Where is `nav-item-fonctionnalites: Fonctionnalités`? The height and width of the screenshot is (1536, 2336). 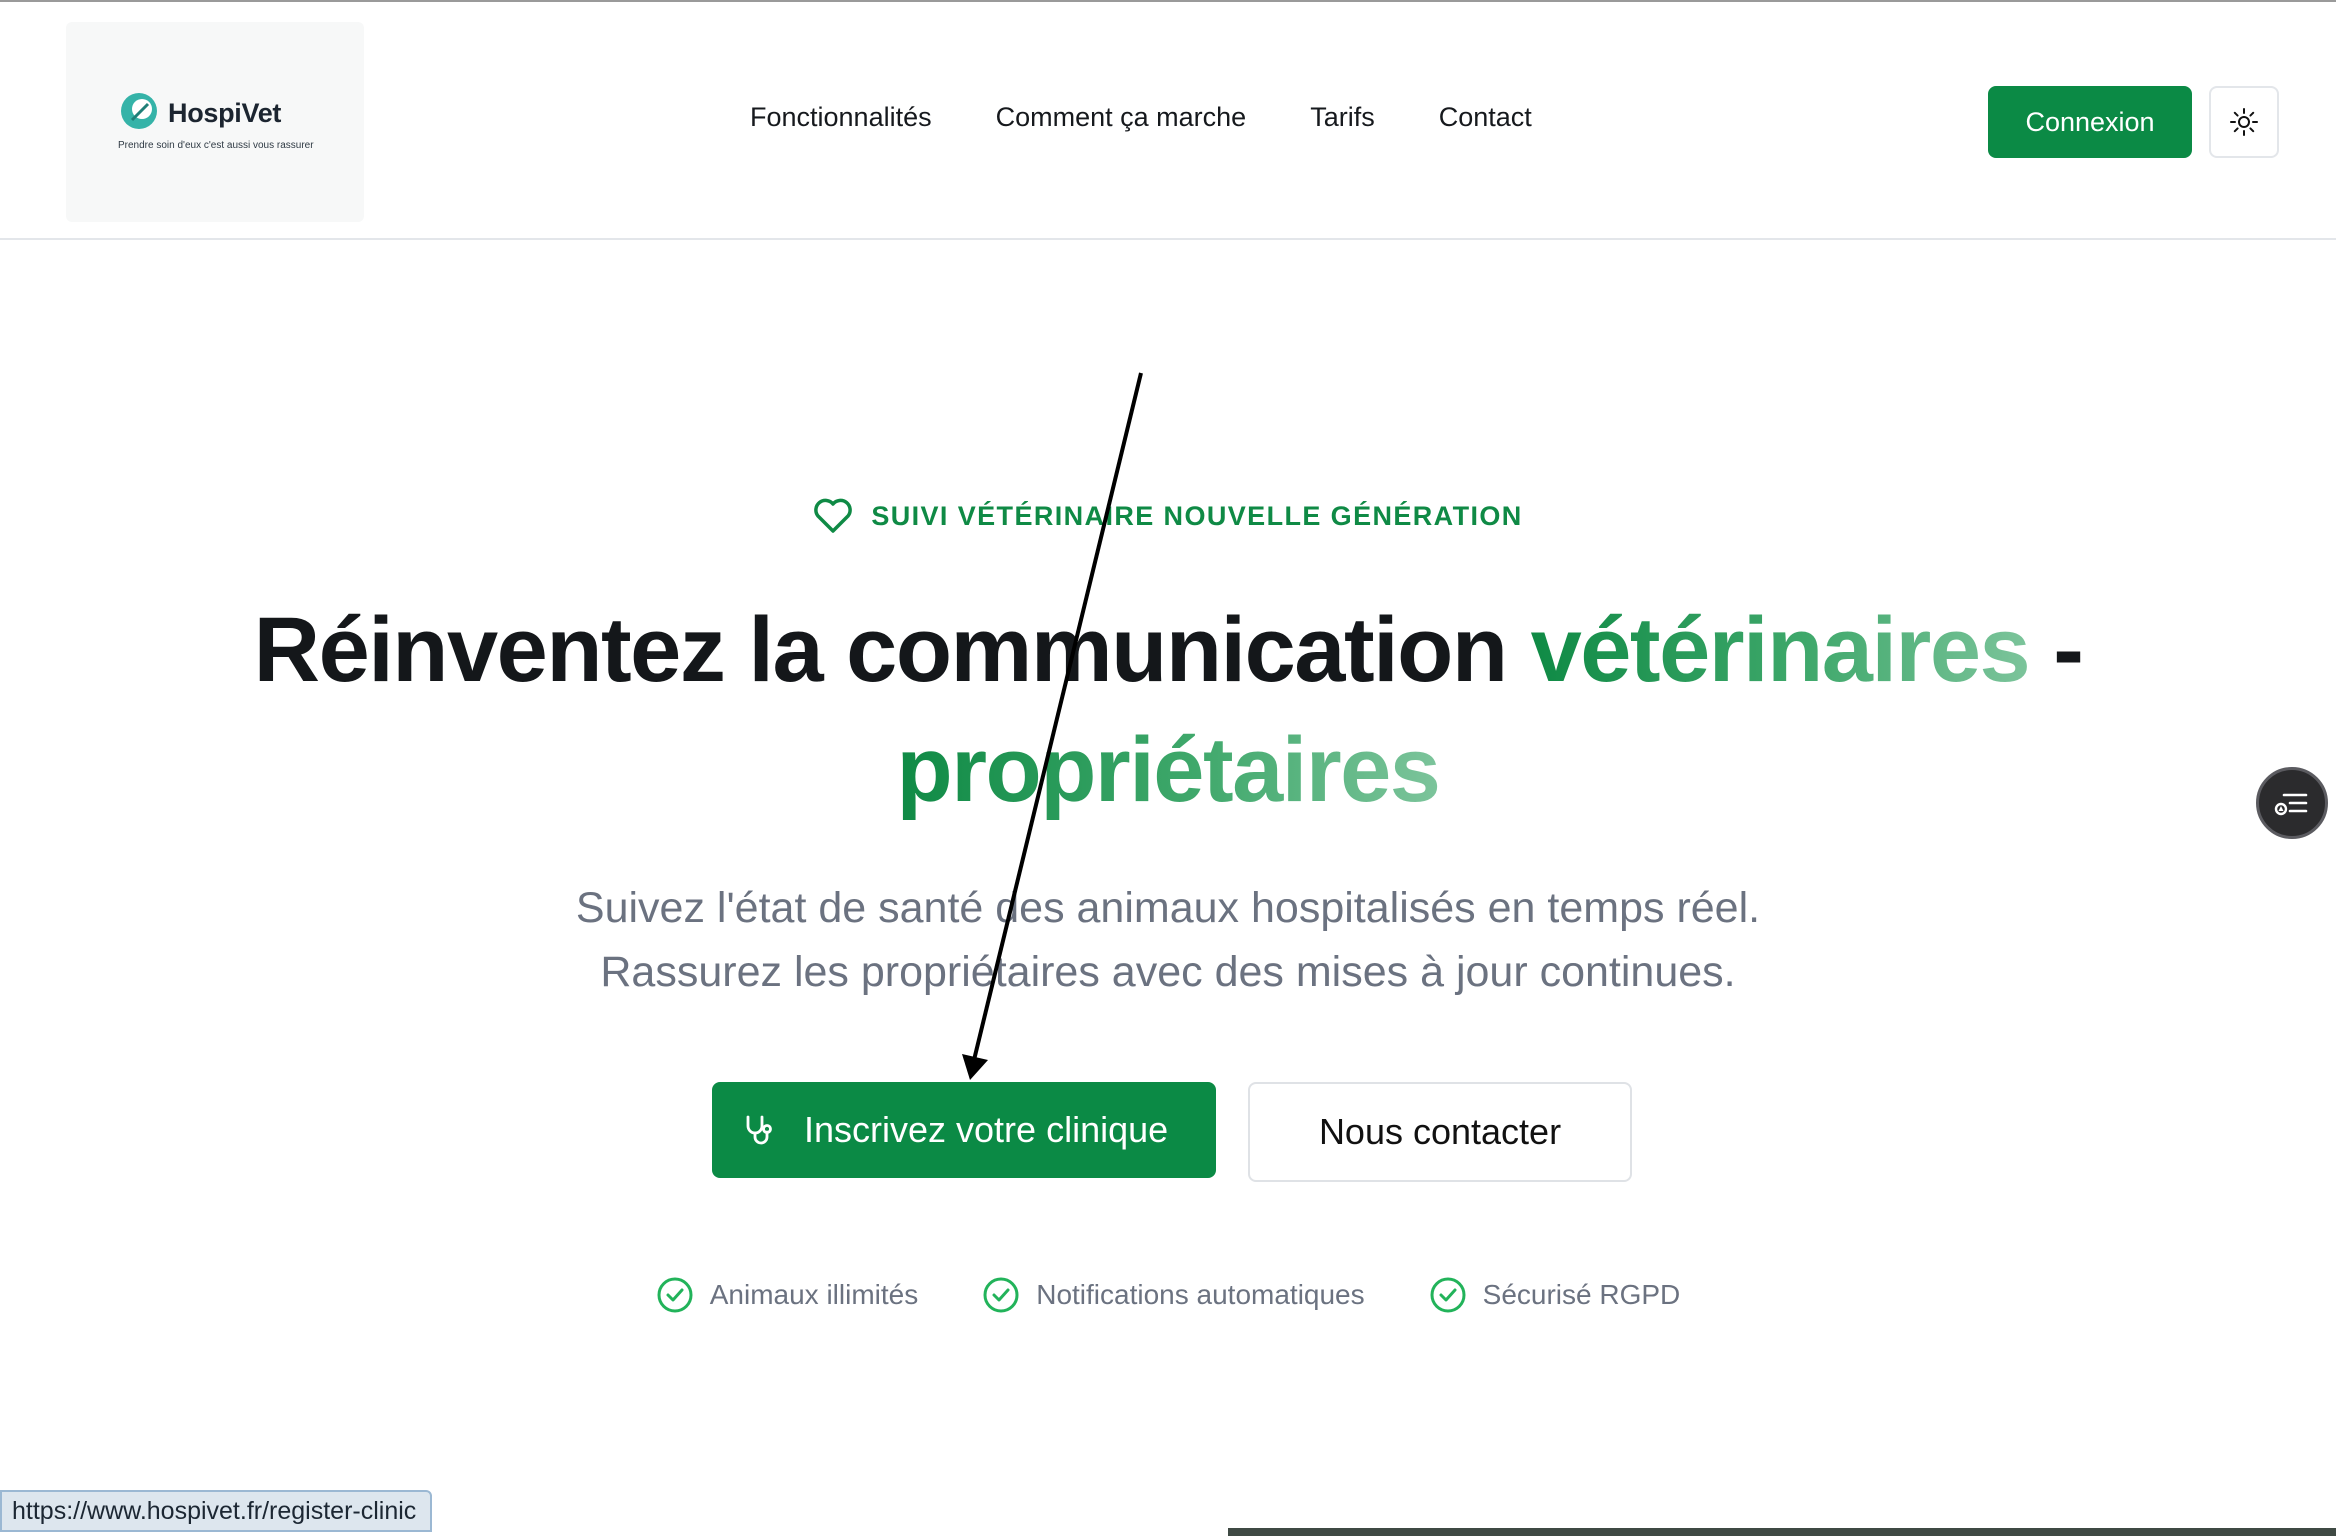
nav-item-fonctionnalites: Fonctionnalités is located at coordinates (841, 117).